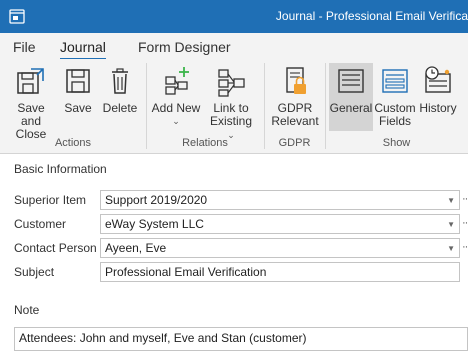 This screenshot has height=351, width=468. I want to click on contact-person-dropdown: Ayeen, Eve ▼, so click(280, 248).